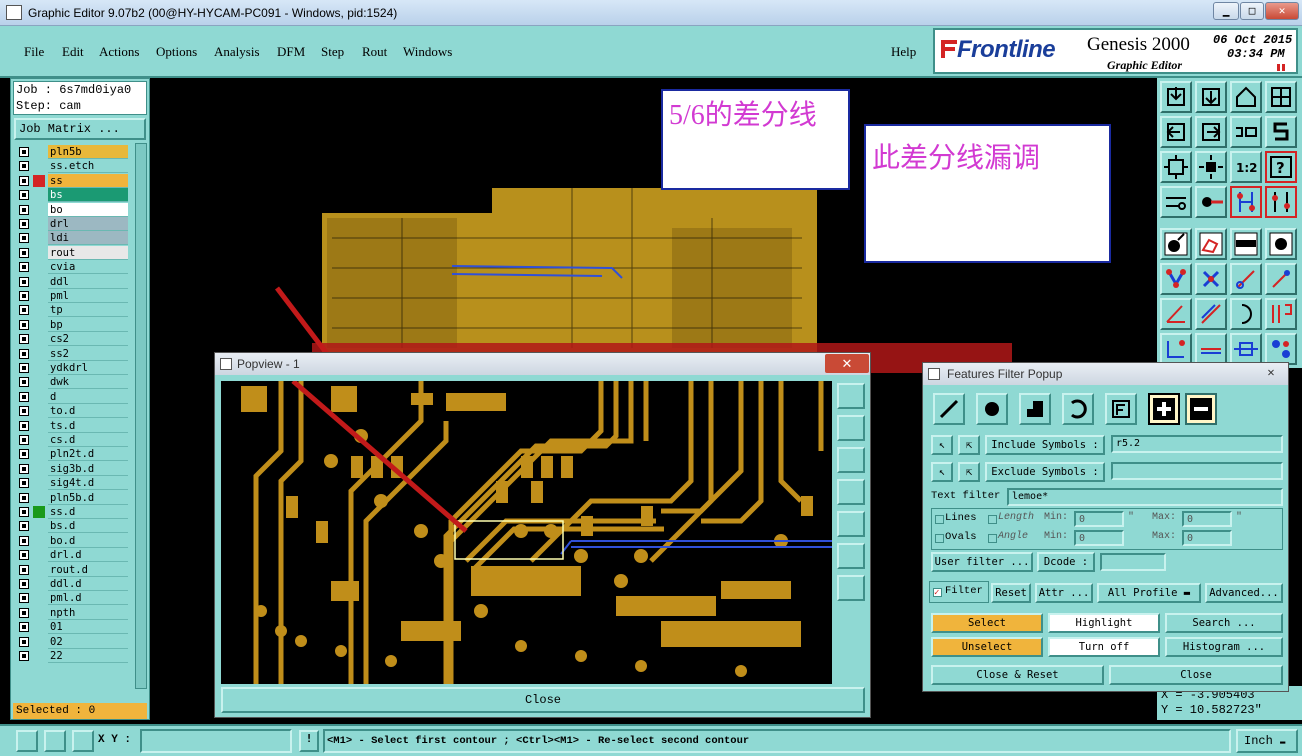 The image size is (1302, 756). What do you see at coordinates (72, 641) in the screenshot?
I see `layer-row: 02` at bounding box center [72, 641].